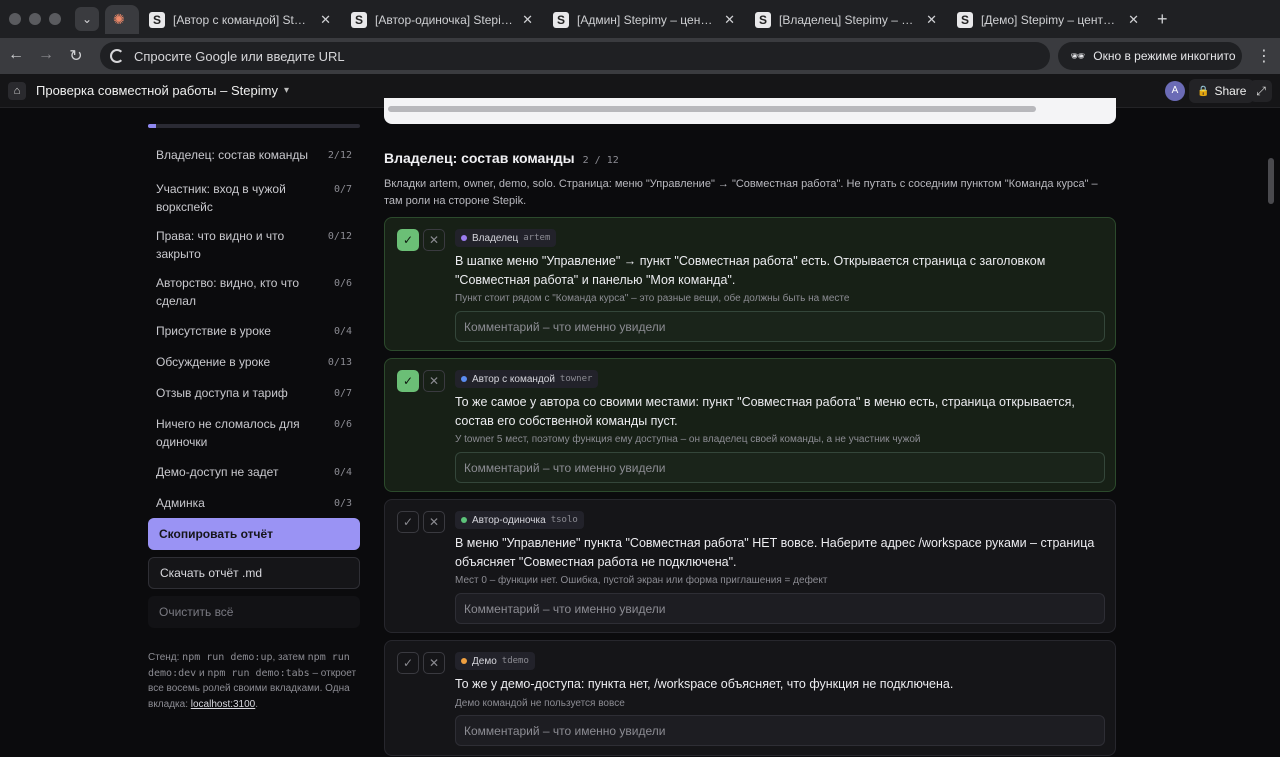 The height and width of the screenshot is (757, 1280). I want to click on project-title: Проверка совместной работы – Stepimy ▾, so click(162, 90).